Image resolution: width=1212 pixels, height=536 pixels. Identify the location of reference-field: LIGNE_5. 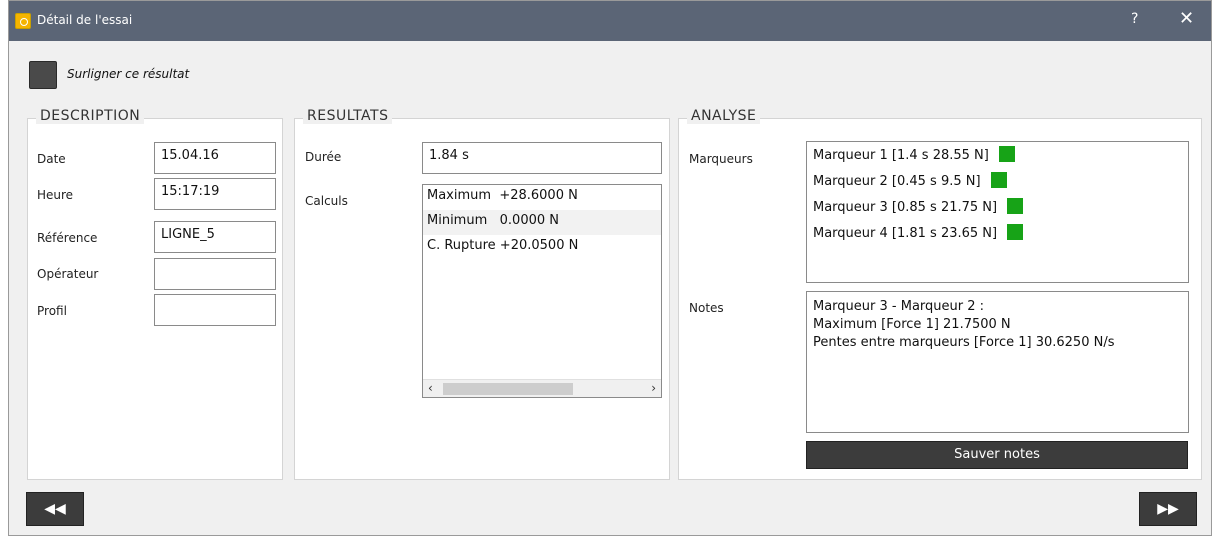
(215, 237).